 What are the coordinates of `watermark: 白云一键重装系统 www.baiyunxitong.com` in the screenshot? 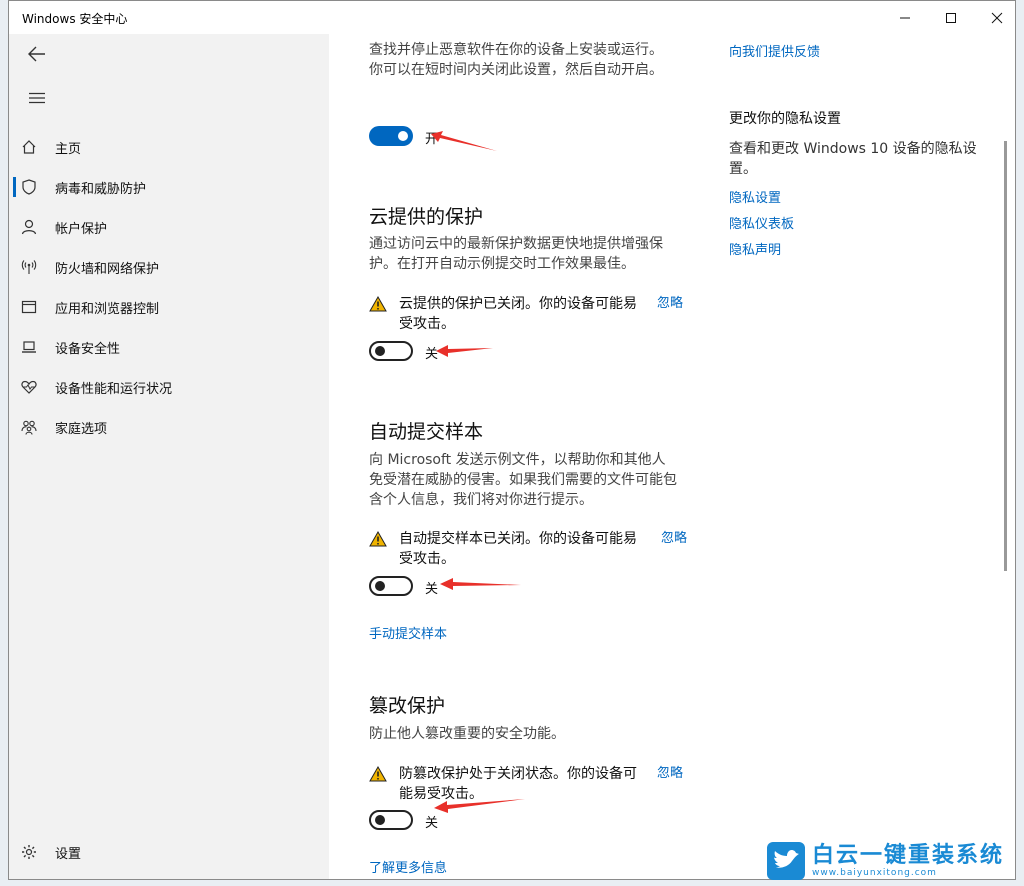 It's located at (891, 861).